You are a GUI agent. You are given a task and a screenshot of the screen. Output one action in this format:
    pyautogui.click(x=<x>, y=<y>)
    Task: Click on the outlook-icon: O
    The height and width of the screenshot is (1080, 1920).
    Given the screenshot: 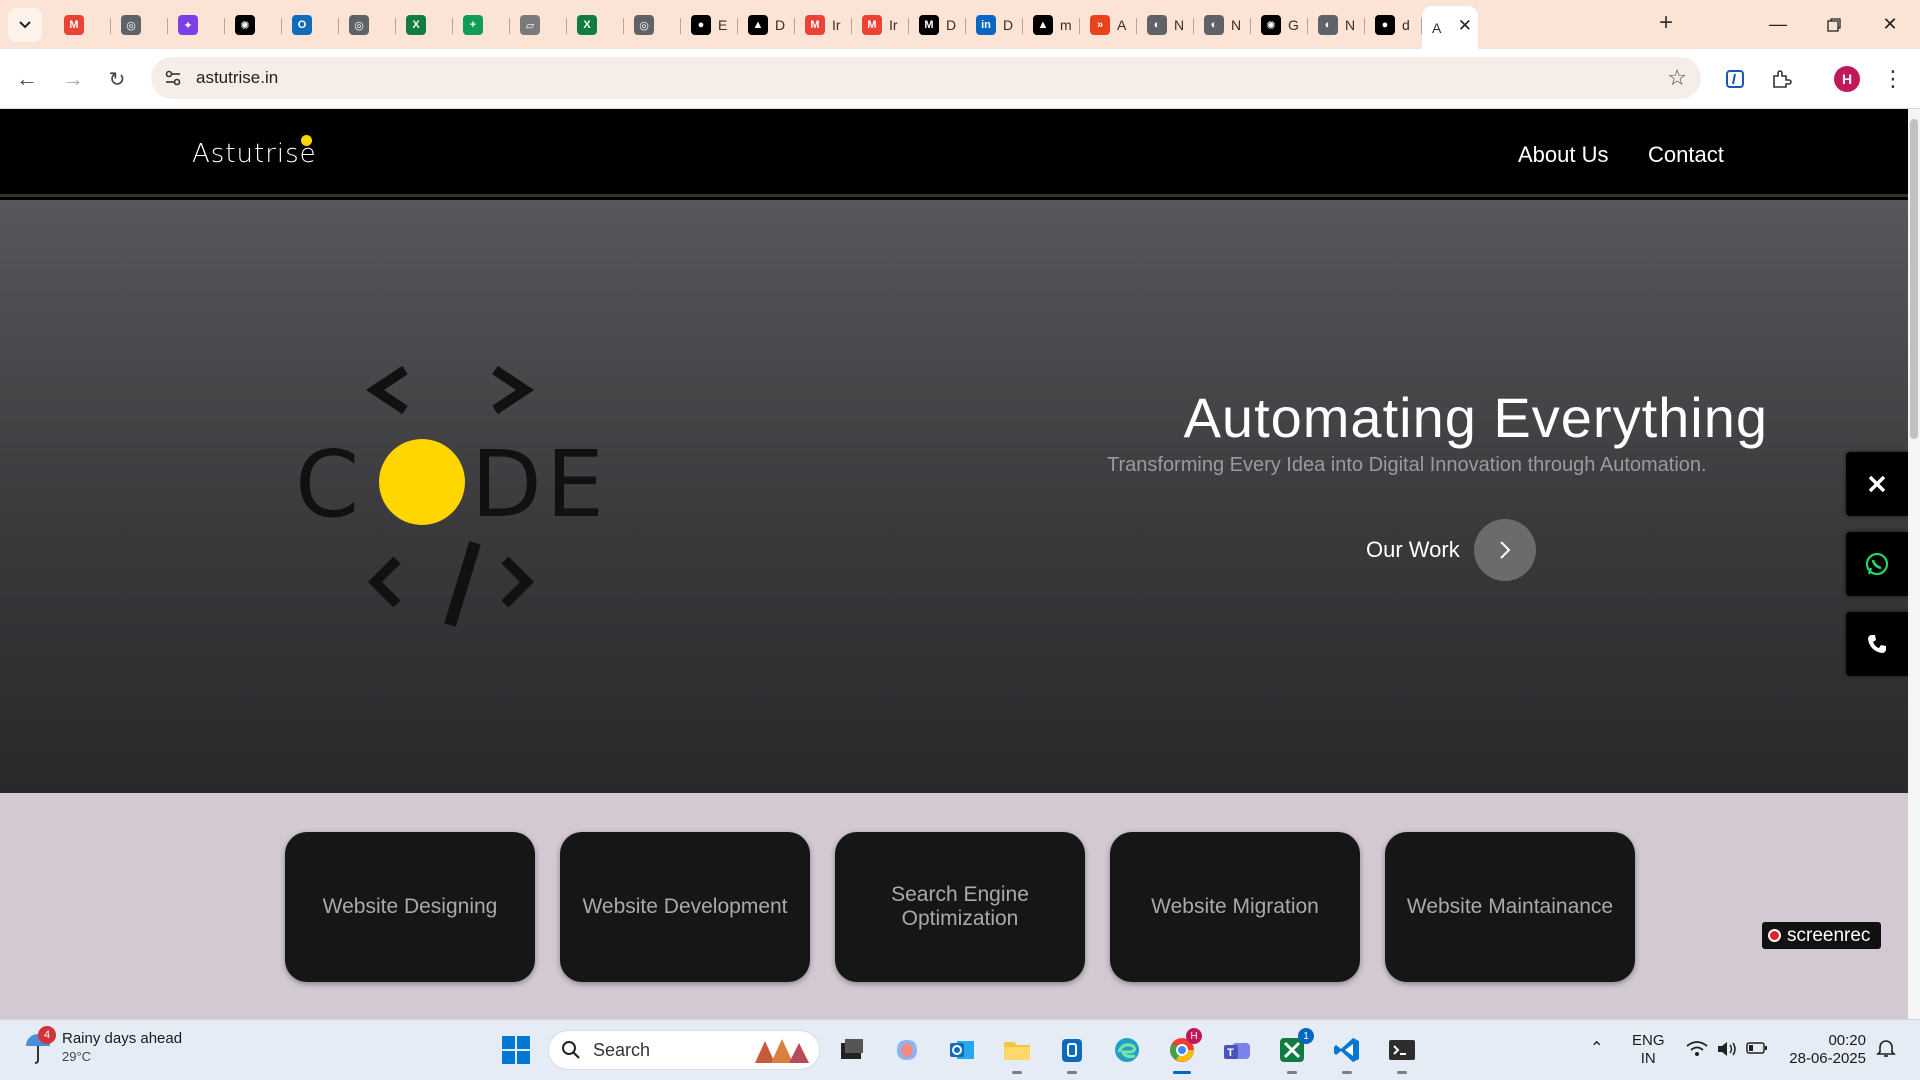 What is the action you would take?
    pyautogui.click(x=302, y=25)
    